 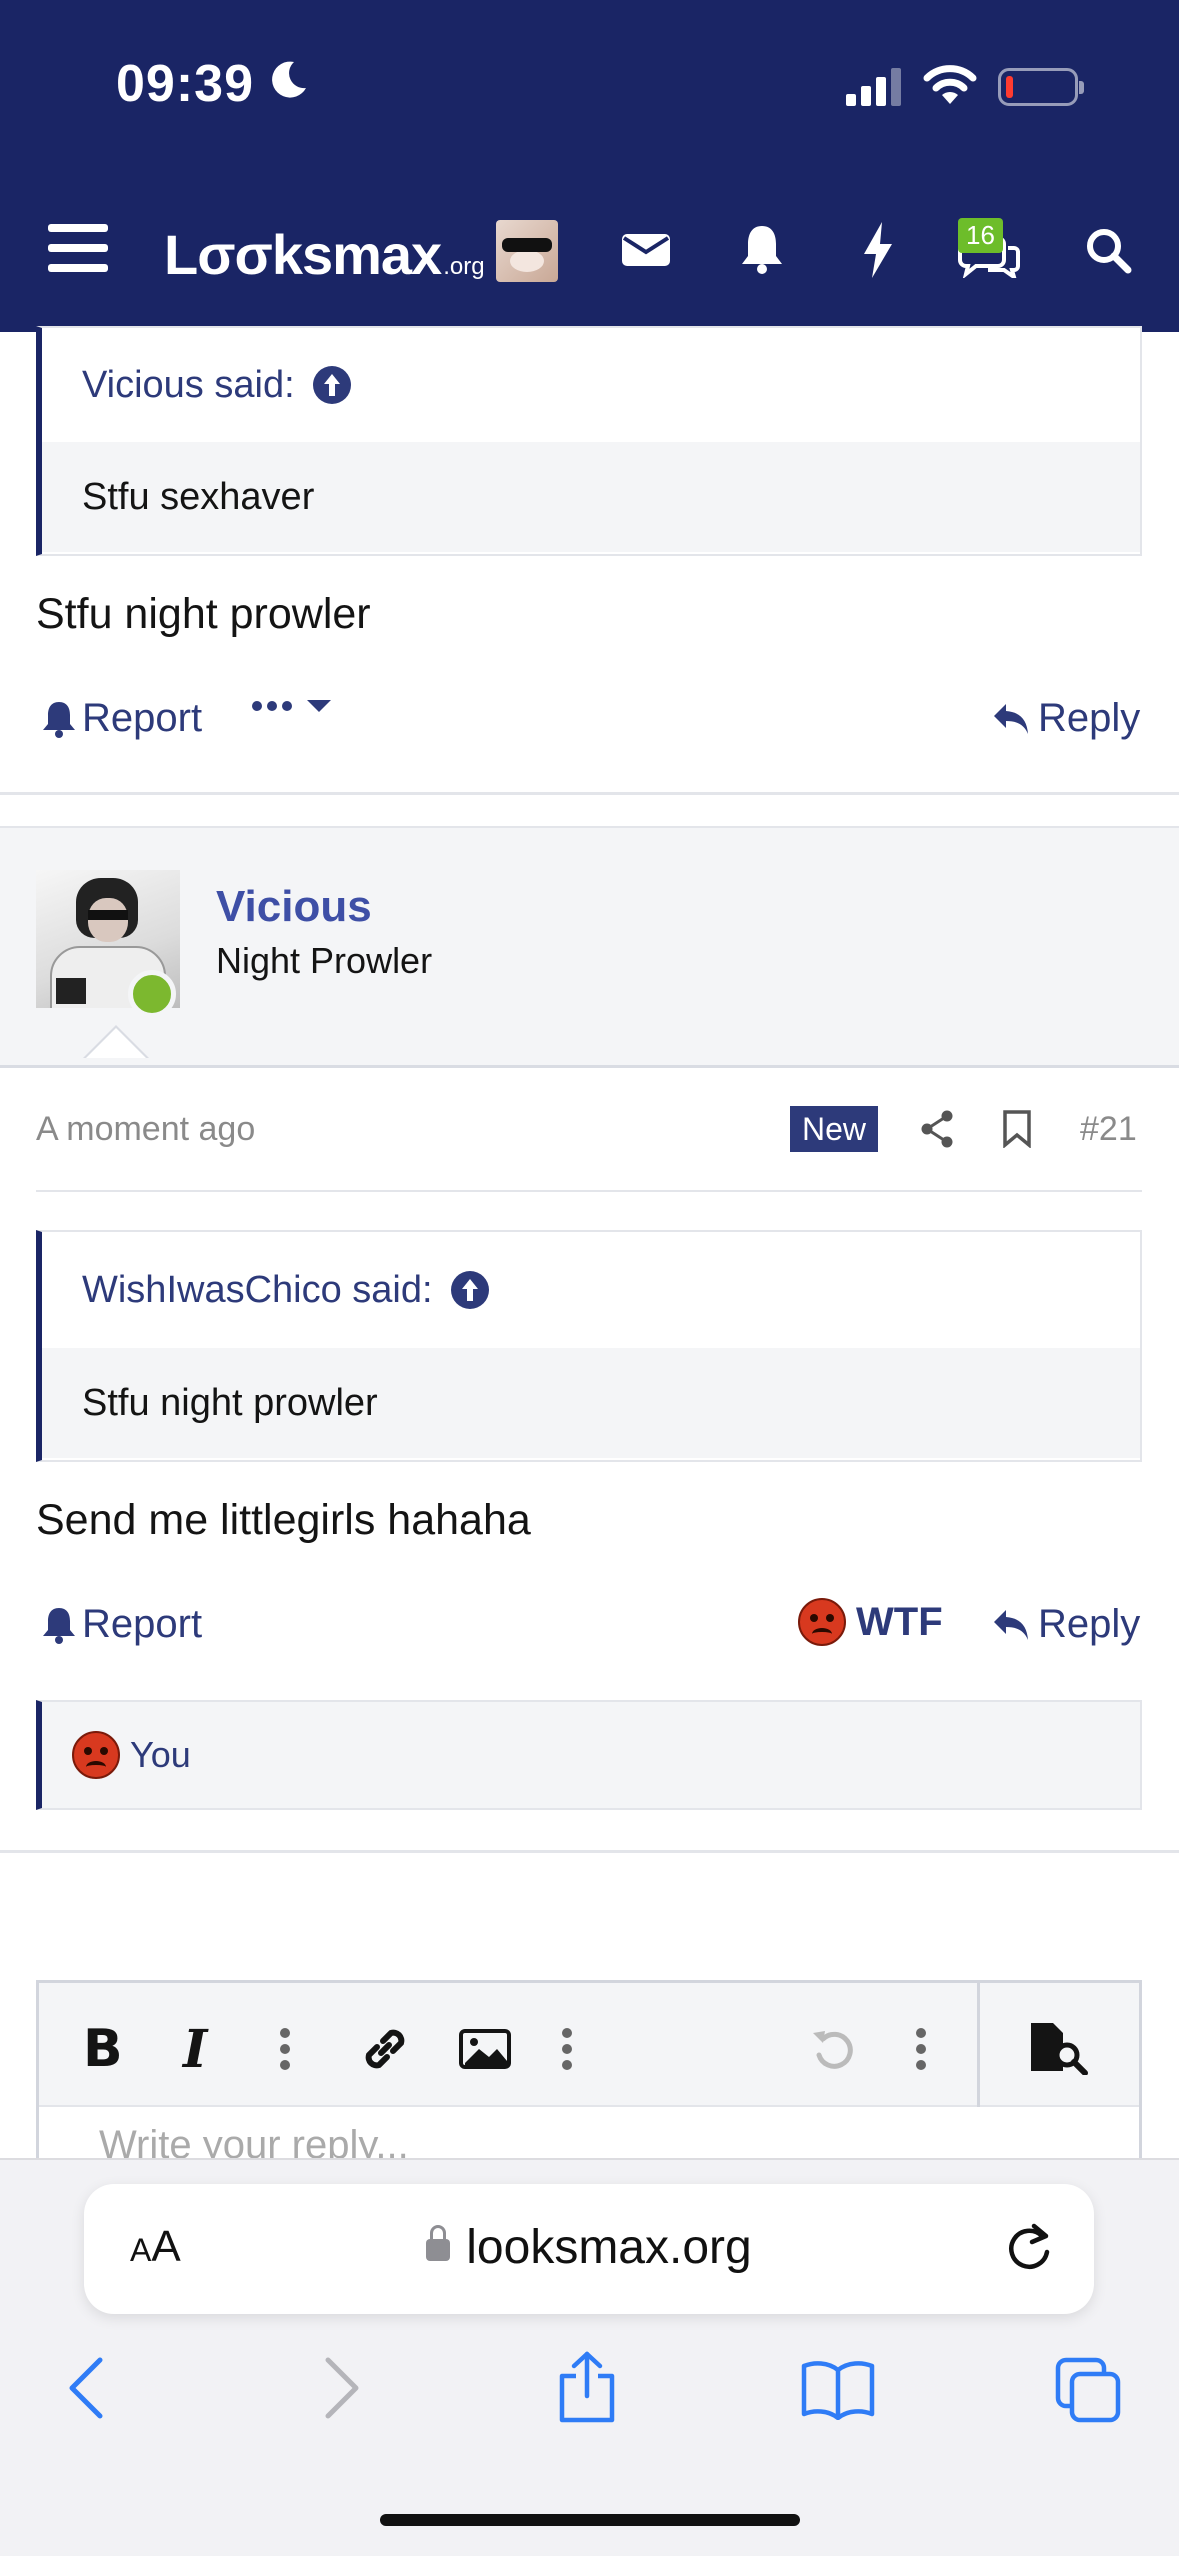 I want to click on editor-toolbar: B I, so click(x=589, y=2045).